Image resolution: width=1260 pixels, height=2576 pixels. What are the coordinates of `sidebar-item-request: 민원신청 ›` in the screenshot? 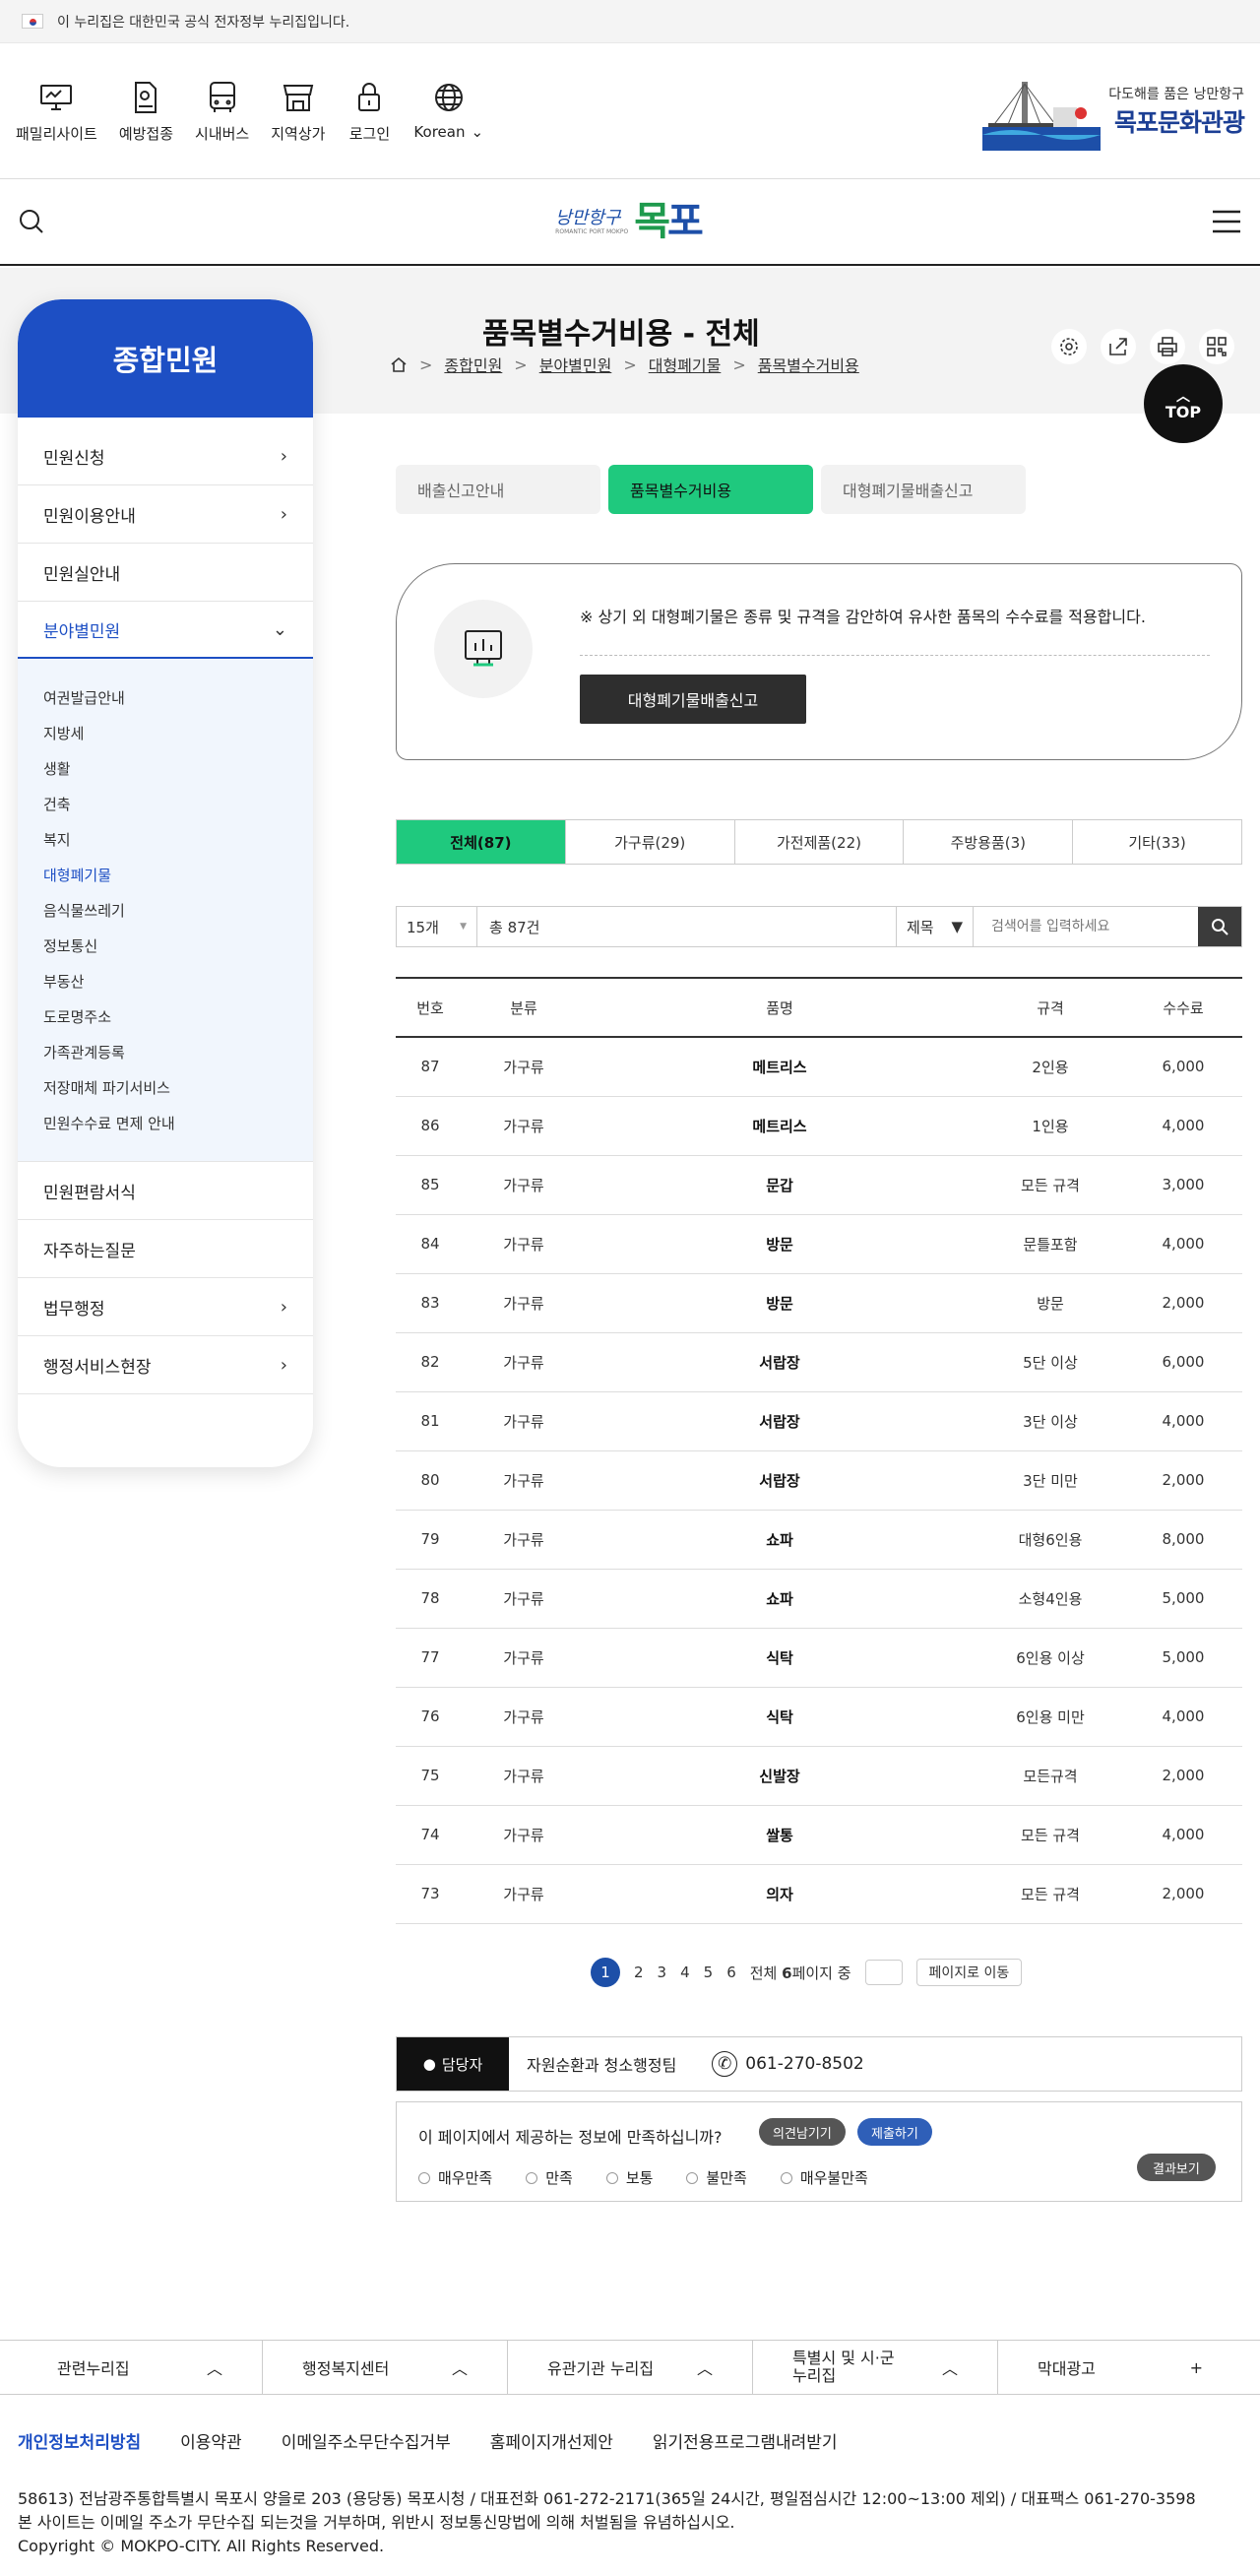 It's located at (165, 455).